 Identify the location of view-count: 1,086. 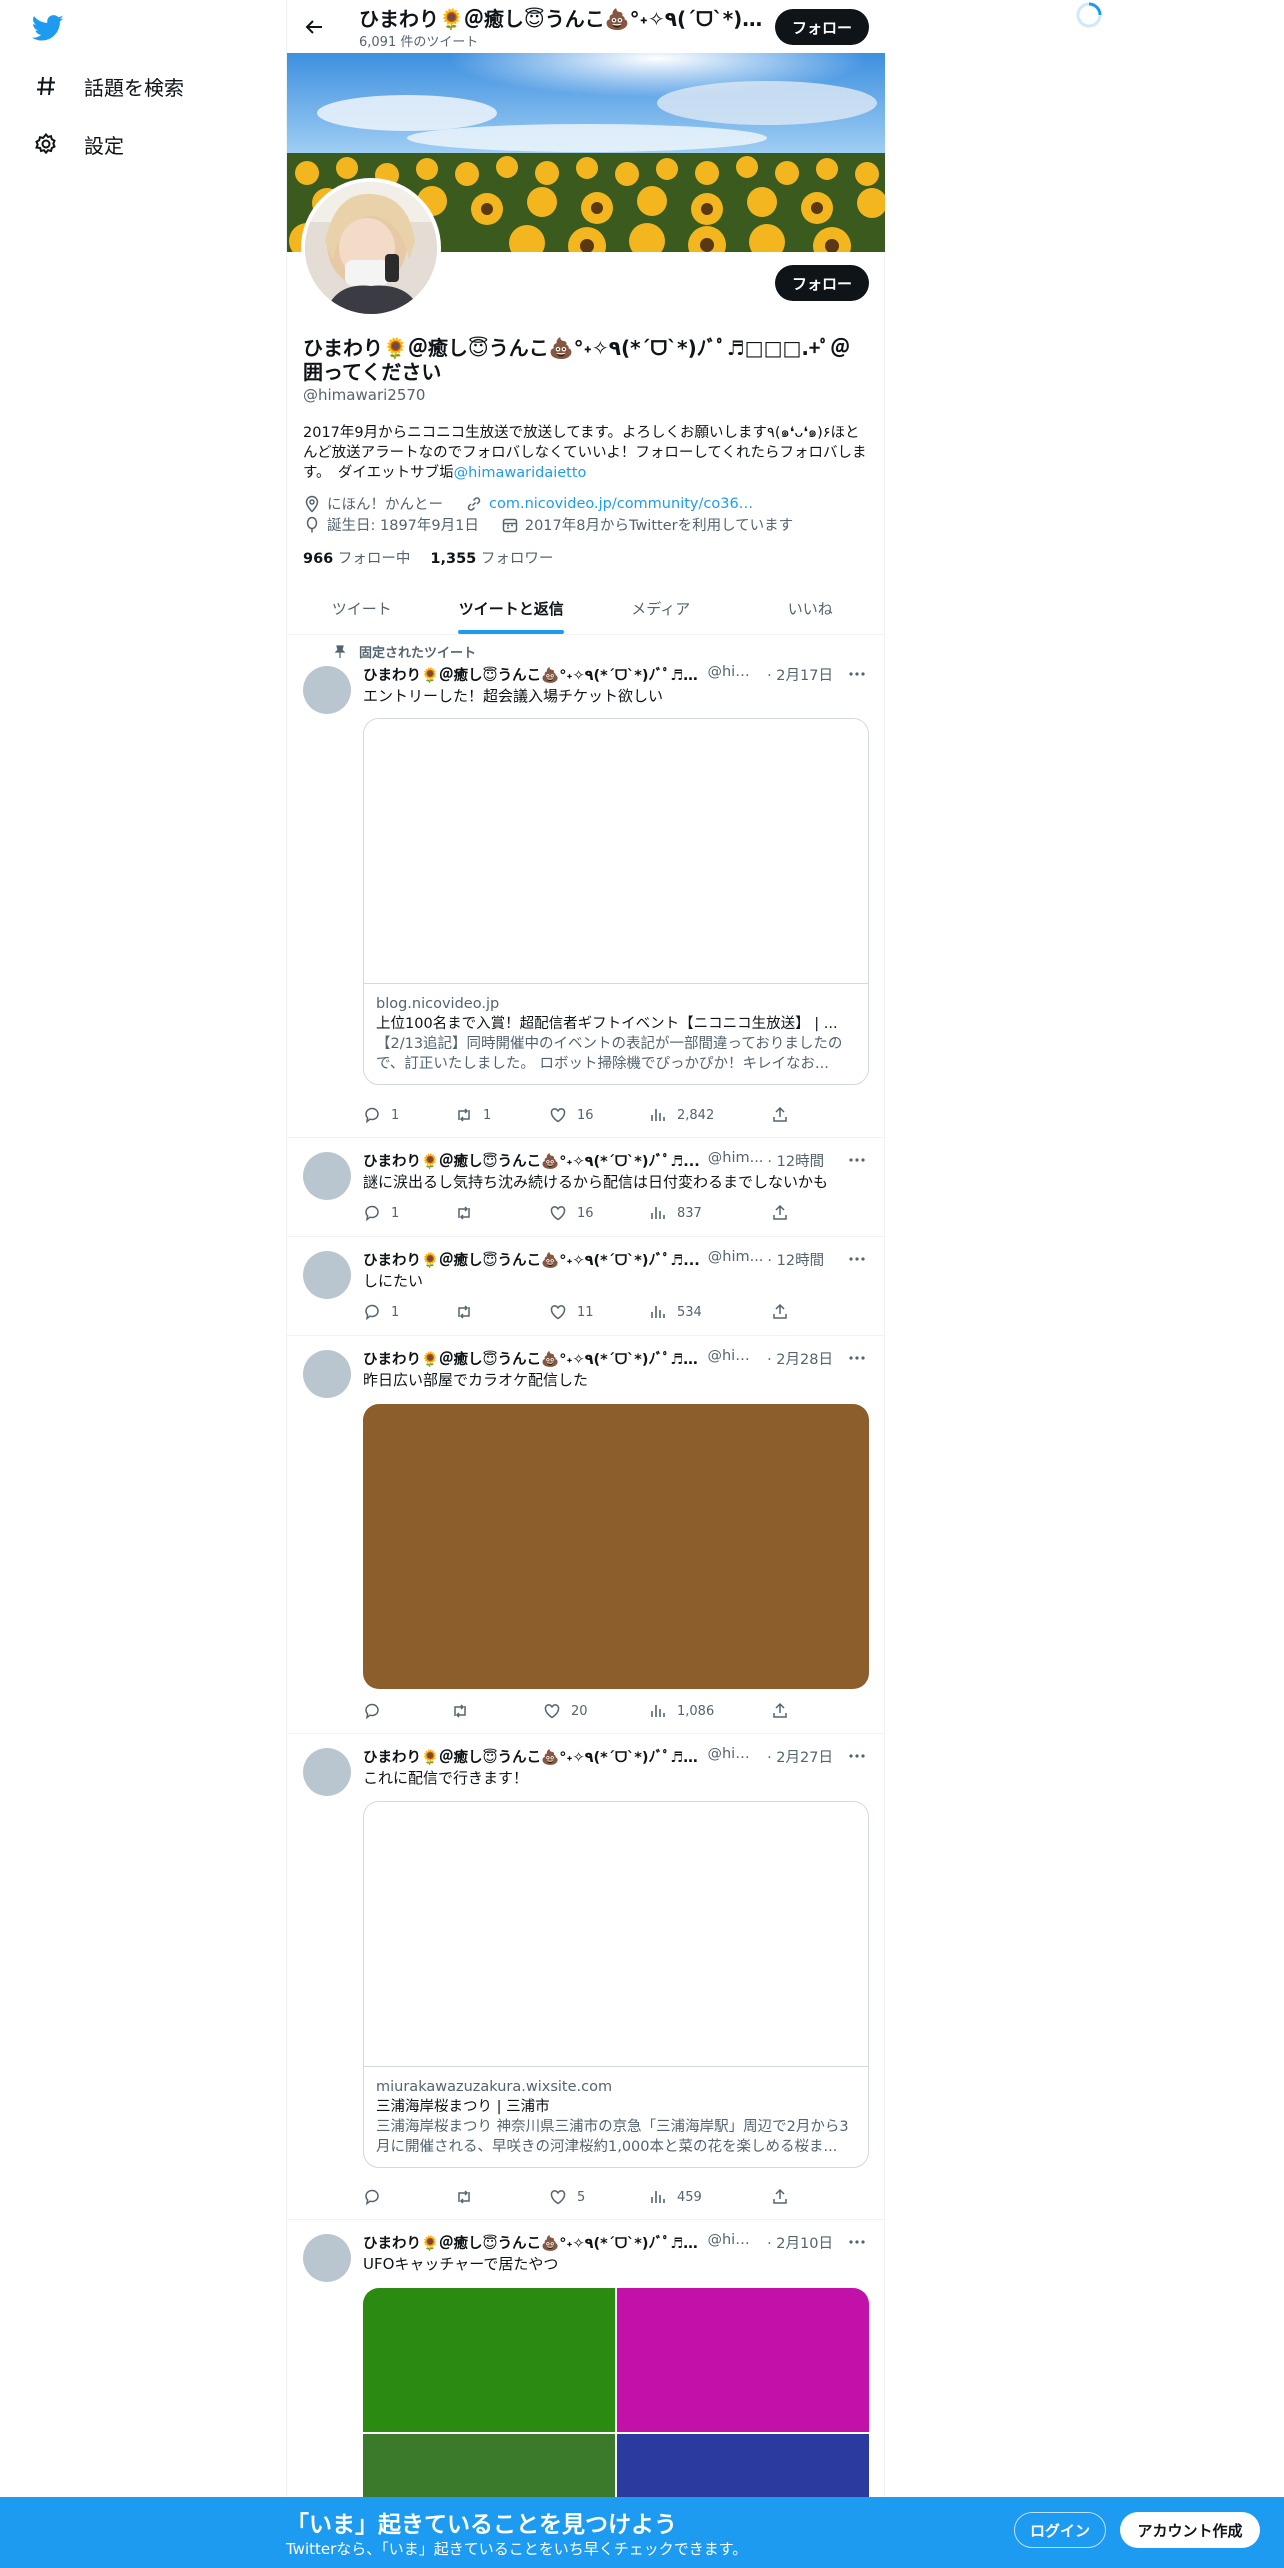
(696, 1711).